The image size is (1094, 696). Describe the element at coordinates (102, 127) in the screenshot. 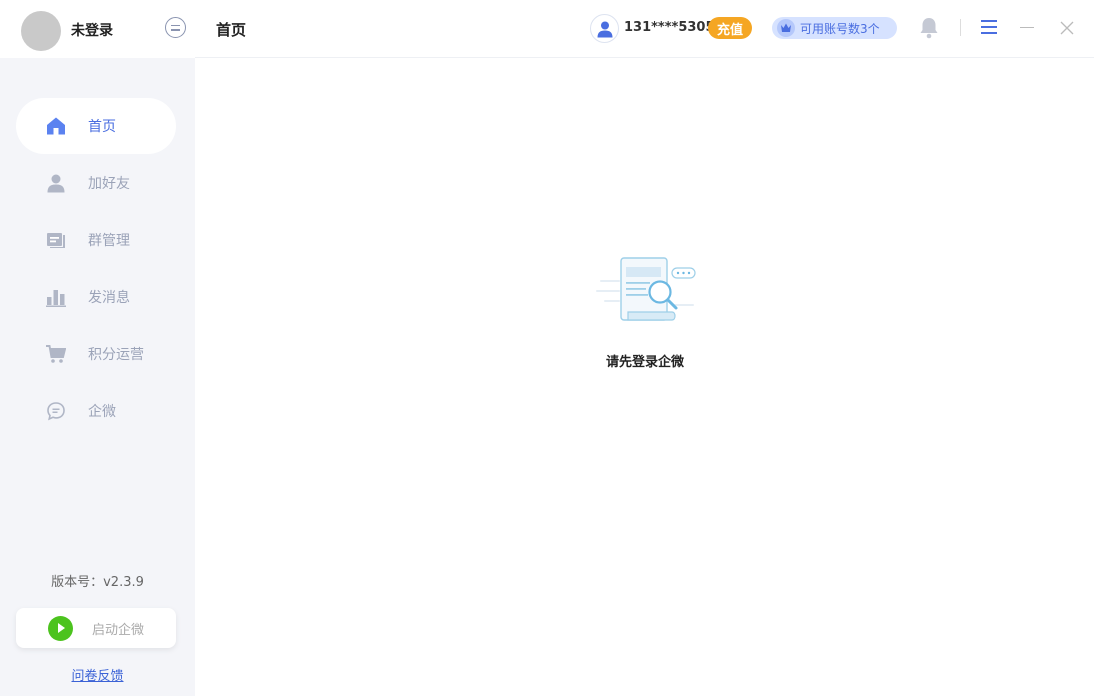

I see `sidebar-item-label: 首页` at that location.